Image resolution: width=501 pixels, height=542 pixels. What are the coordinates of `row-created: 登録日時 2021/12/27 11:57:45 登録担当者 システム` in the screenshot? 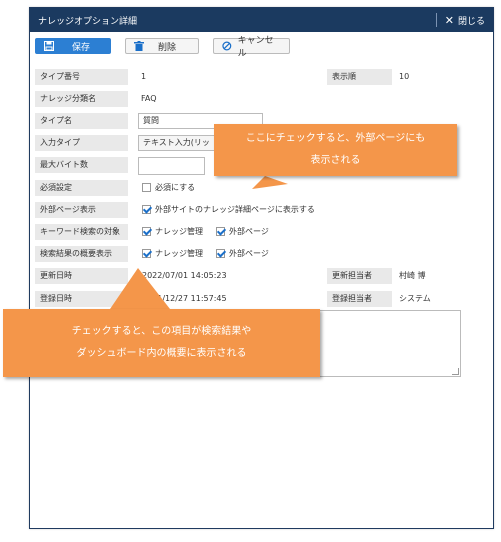 It's located at (261, 299).